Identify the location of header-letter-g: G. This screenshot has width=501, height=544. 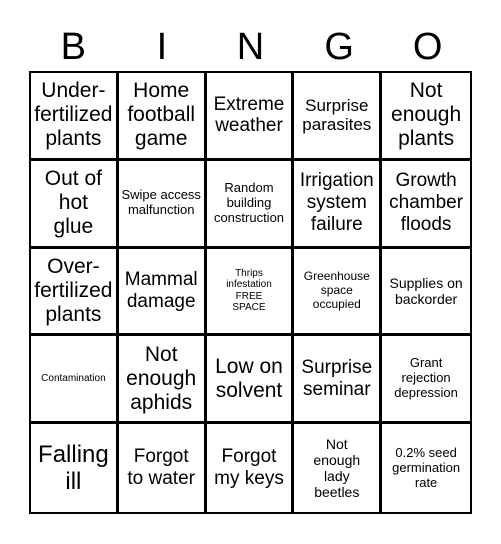
(339, 47).